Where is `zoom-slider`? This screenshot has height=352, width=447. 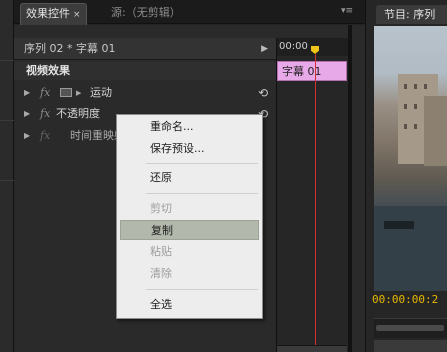 zoom-slider is located at coordinates (410, 328).